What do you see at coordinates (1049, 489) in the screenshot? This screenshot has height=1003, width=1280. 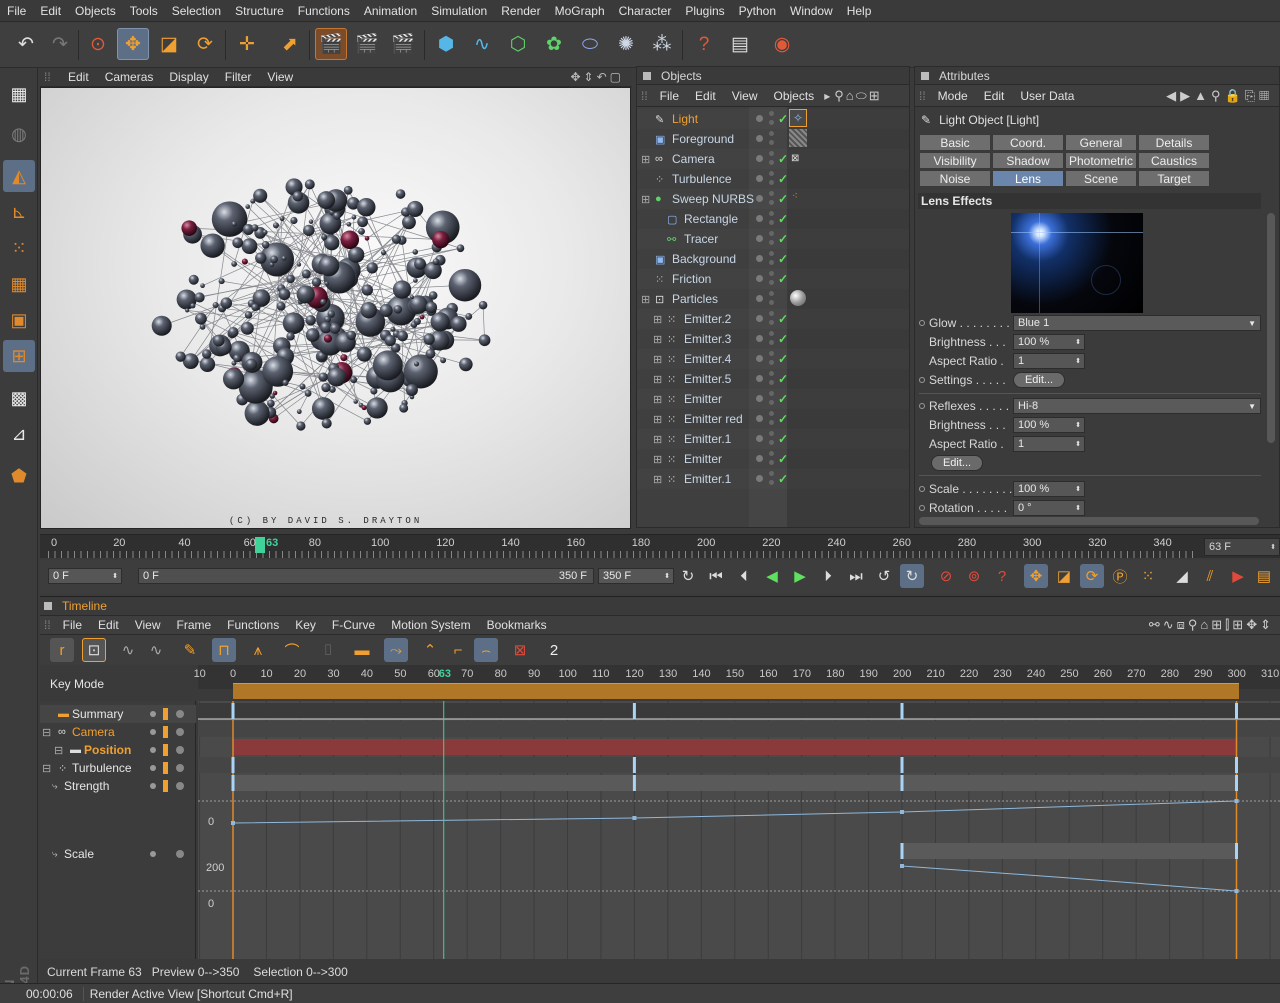 I see `scale-field: 100 % ⬍` at bounding box center [1049, 489].